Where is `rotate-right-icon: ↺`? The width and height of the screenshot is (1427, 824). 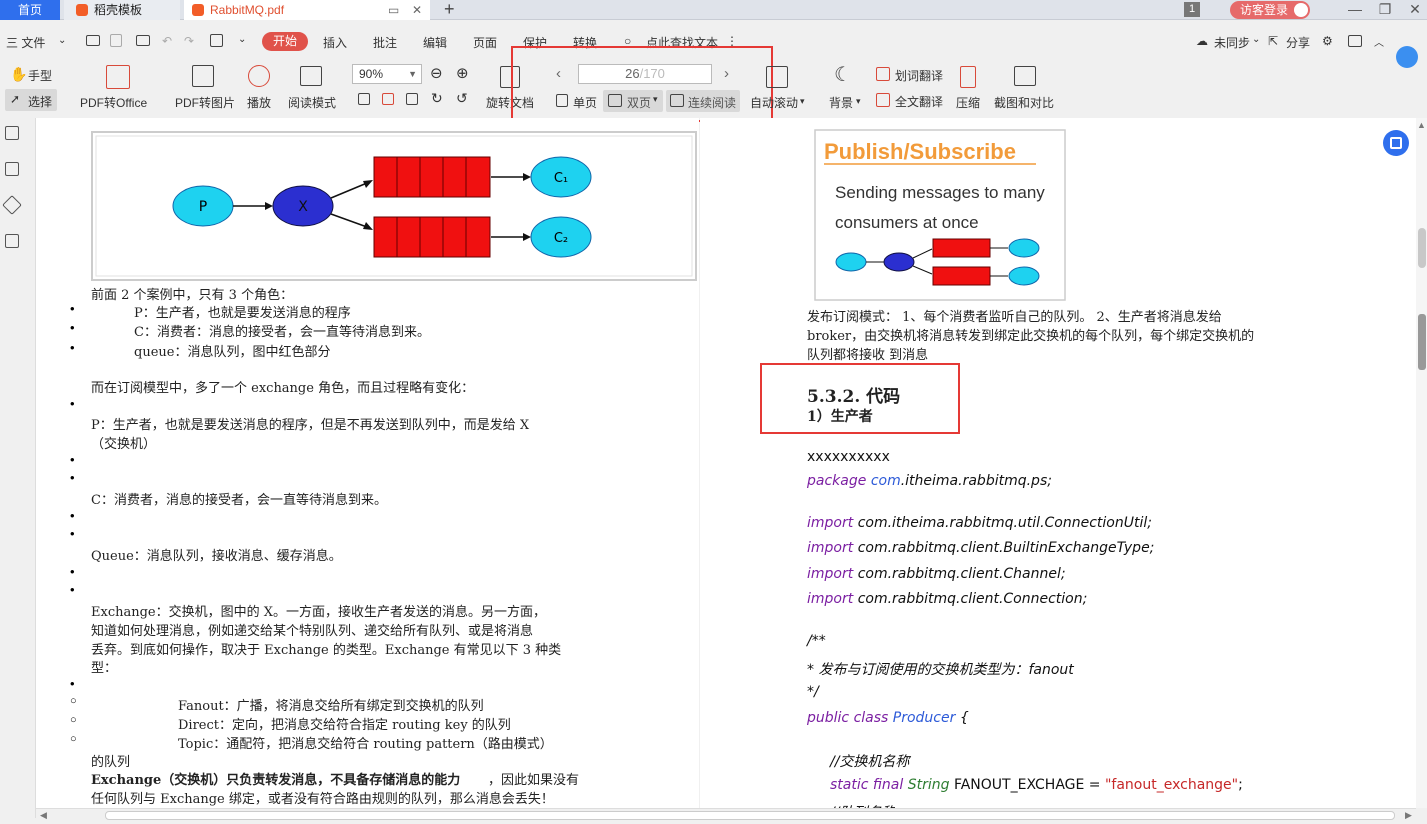 rotate-right-icon: ↺ is located at coordinates (462, 98).